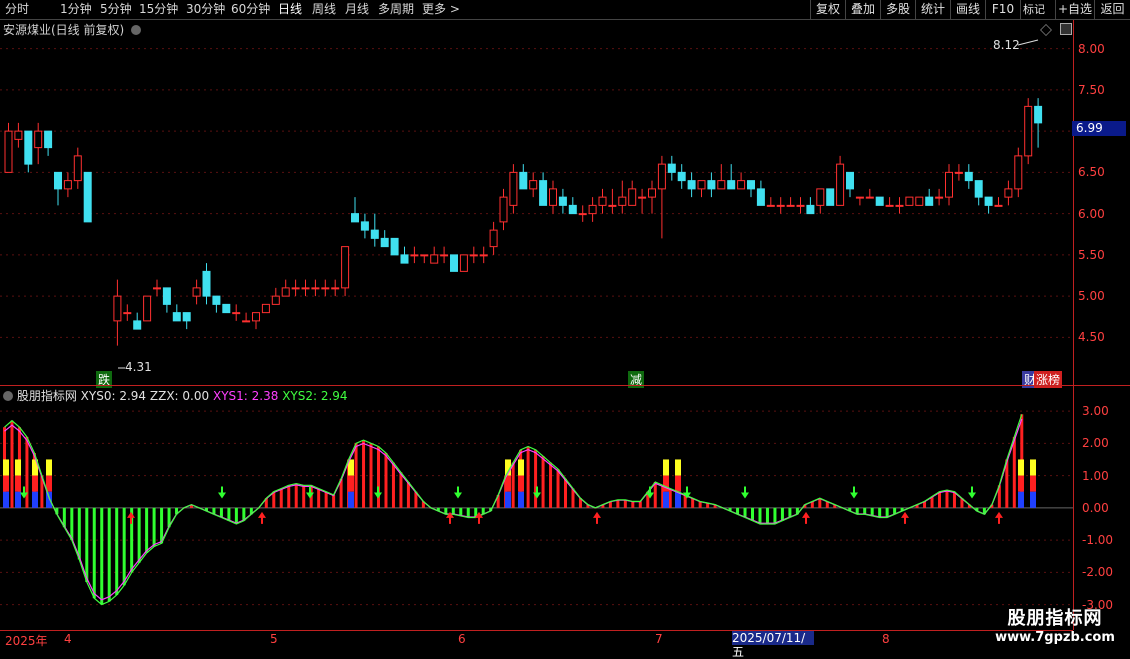 This screenshot has height=659, width=1130. Describe the element at coordinates (290, 9) in the screenshot. I see `period-daily: 日线` at that location.